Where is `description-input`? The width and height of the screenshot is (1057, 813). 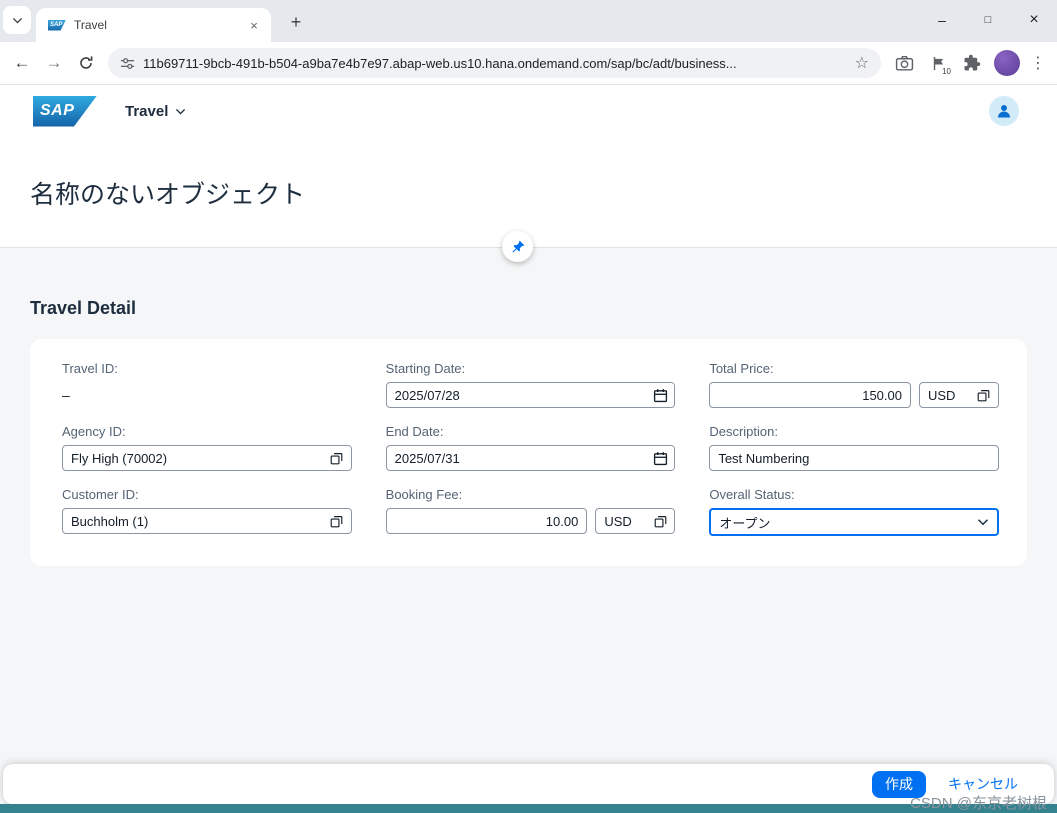
description-input is located at coordinates (854, 458).